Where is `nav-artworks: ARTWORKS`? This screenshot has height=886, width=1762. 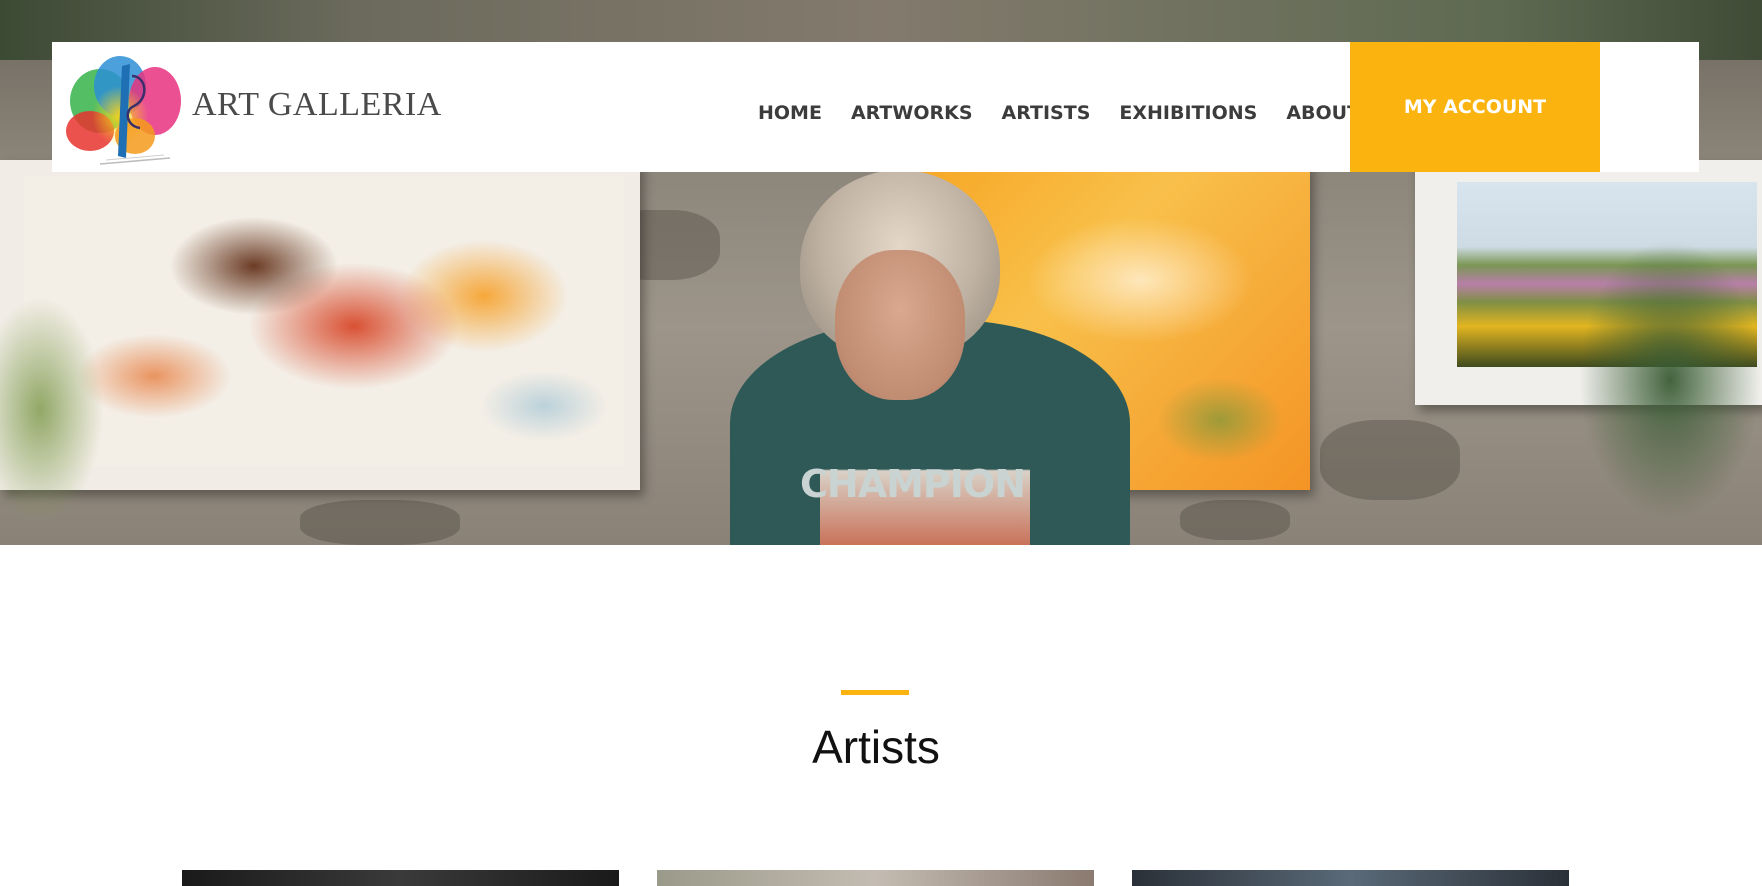 nav-artworks: ARTWORKS is located at coordinates (912, 113).